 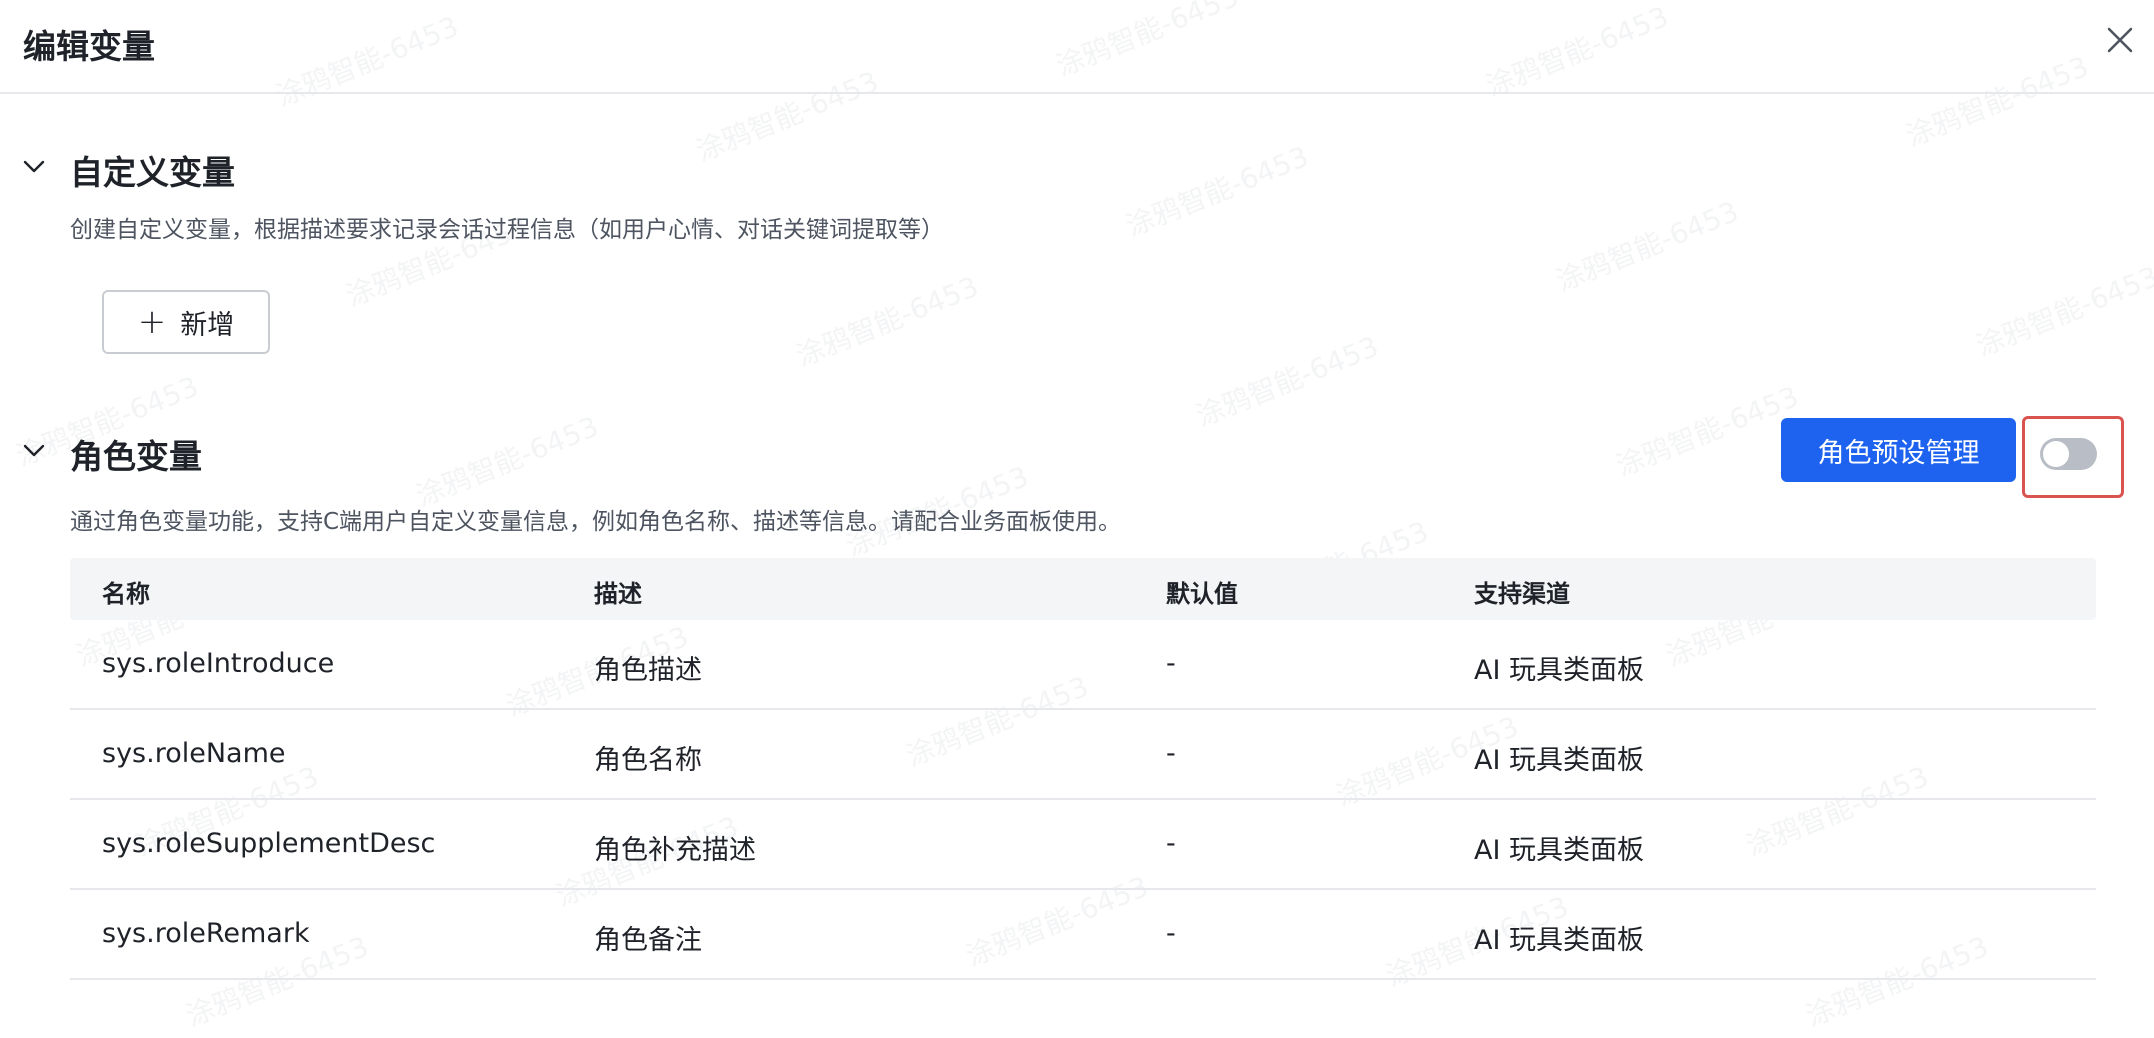 I want to click on dialog-title: 编辑变量, so click(x=89, y=46).